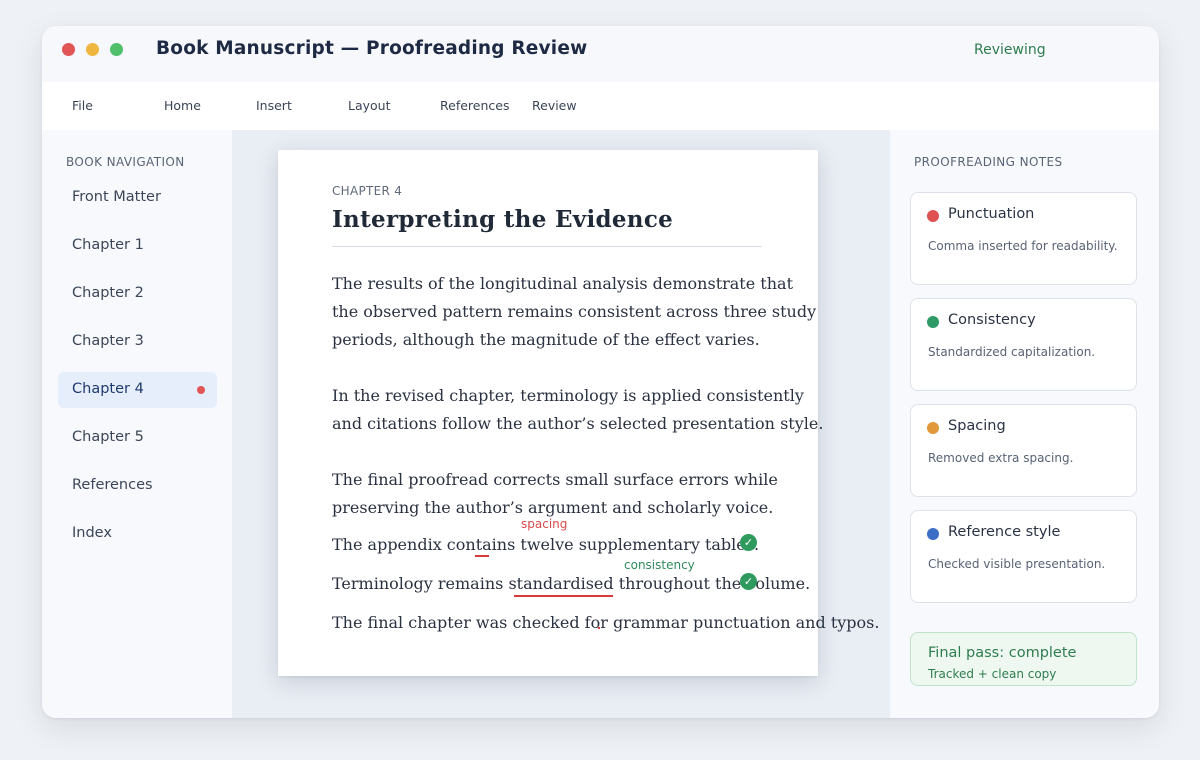 This screenshot has height=760, width=1200. What do you see at coordinates (1012, 352) in the screenshot?
I see `note-description: Standardized capitalization.` at bounding box center [1012, 352].